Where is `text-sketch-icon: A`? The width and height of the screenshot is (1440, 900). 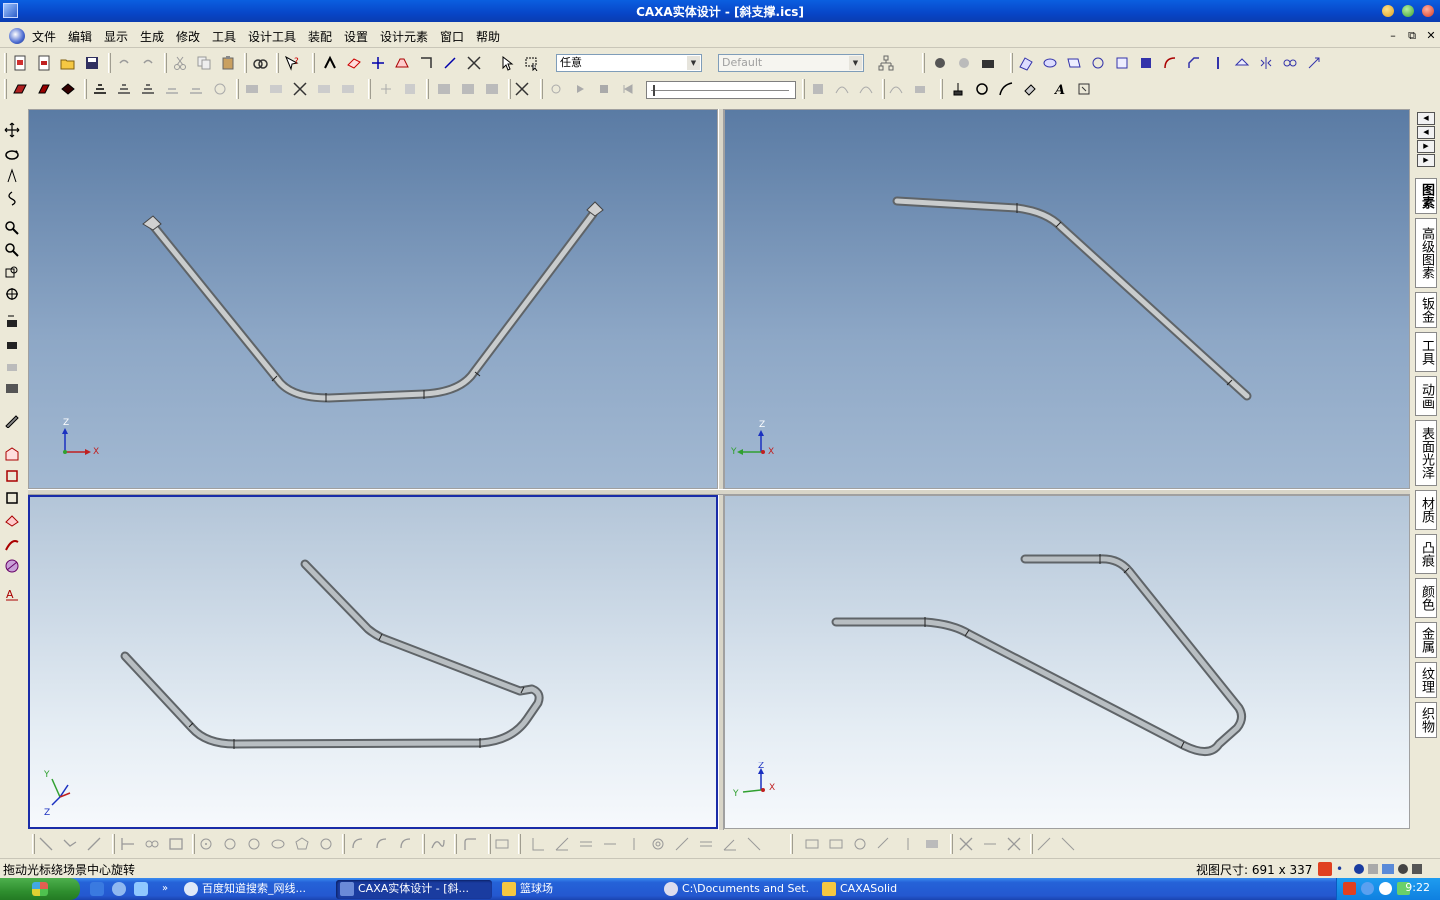
text-sketch-icon: A is located at coordinates (12, 594).